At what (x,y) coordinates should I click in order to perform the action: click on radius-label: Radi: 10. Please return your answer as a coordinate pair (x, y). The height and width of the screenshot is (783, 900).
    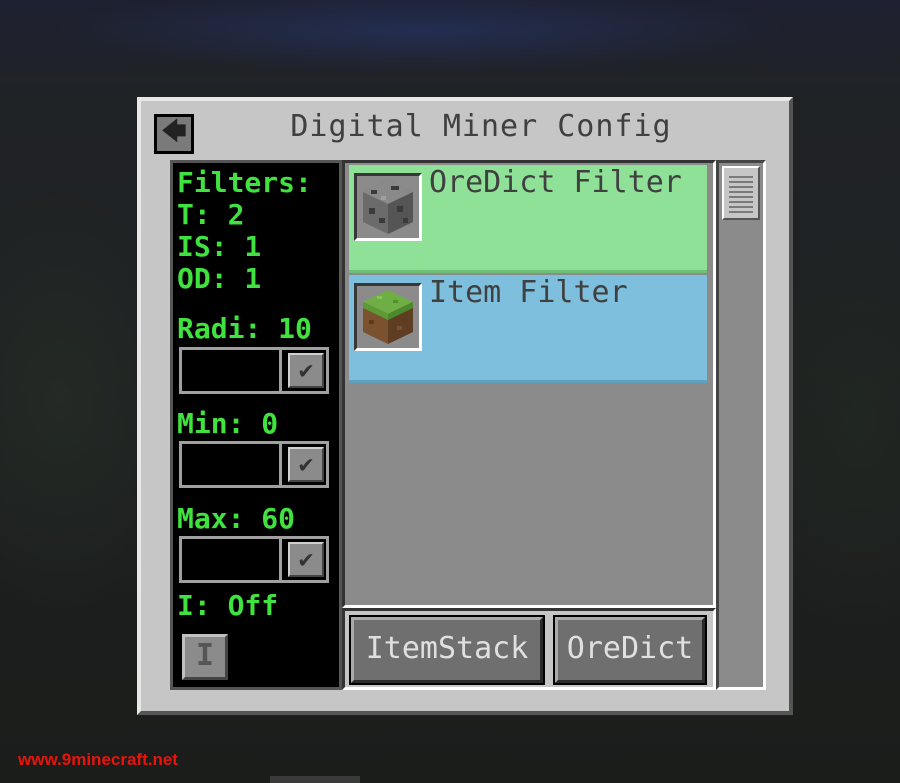
    Looking at the image, I should click on (244, 328).